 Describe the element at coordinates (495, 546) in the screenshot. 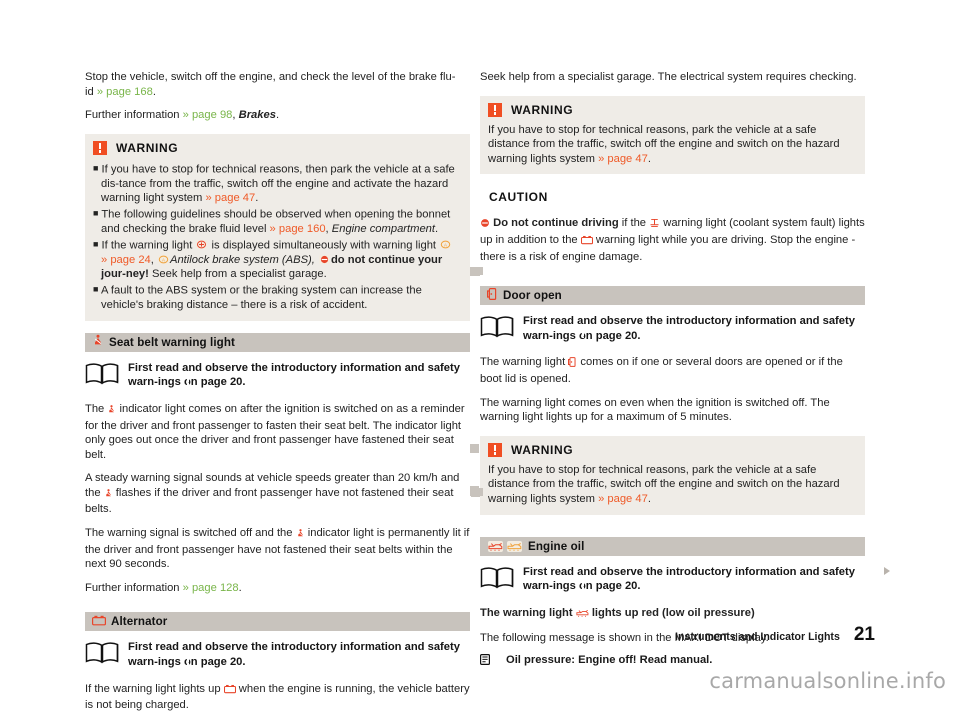

I see `oil-can-red-icon` at that location.